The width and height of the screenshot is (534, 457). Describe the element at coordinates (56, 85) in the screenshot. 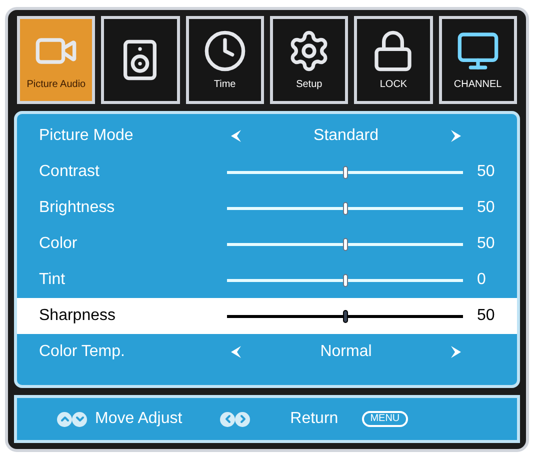

I see `tab-label: Picture Audio` at that location.